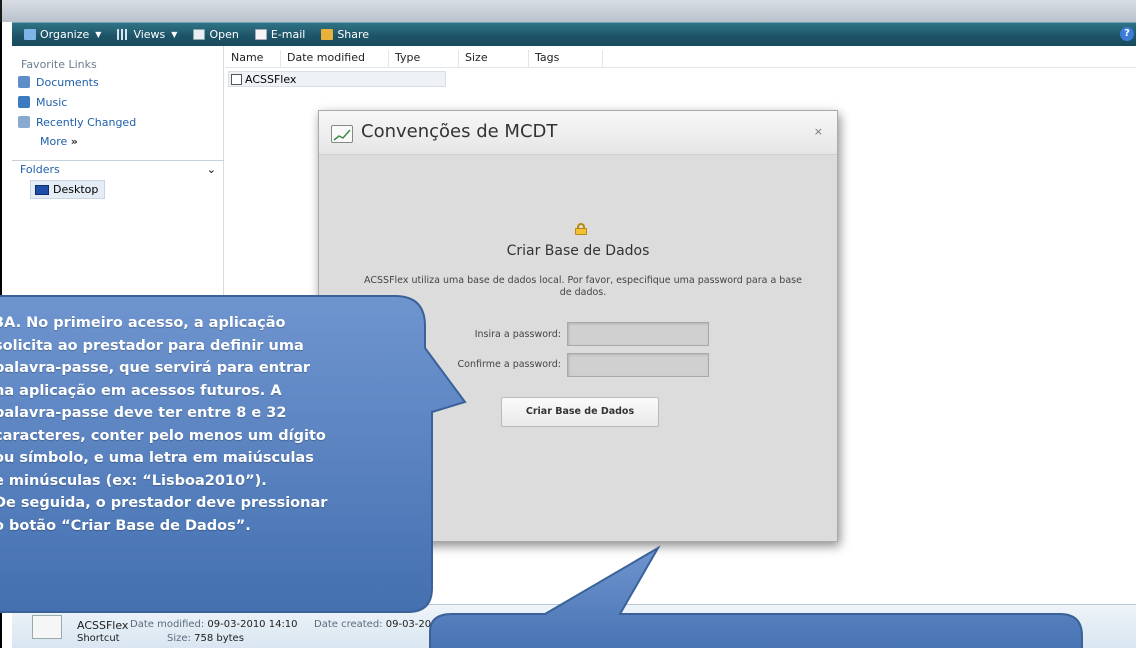 The image size is (1136, 648). Describe the element at coordinates (143, 413) in the screenshot. I see `callout-line: palavra-passe deve ter entre 8 e 32` at that location.